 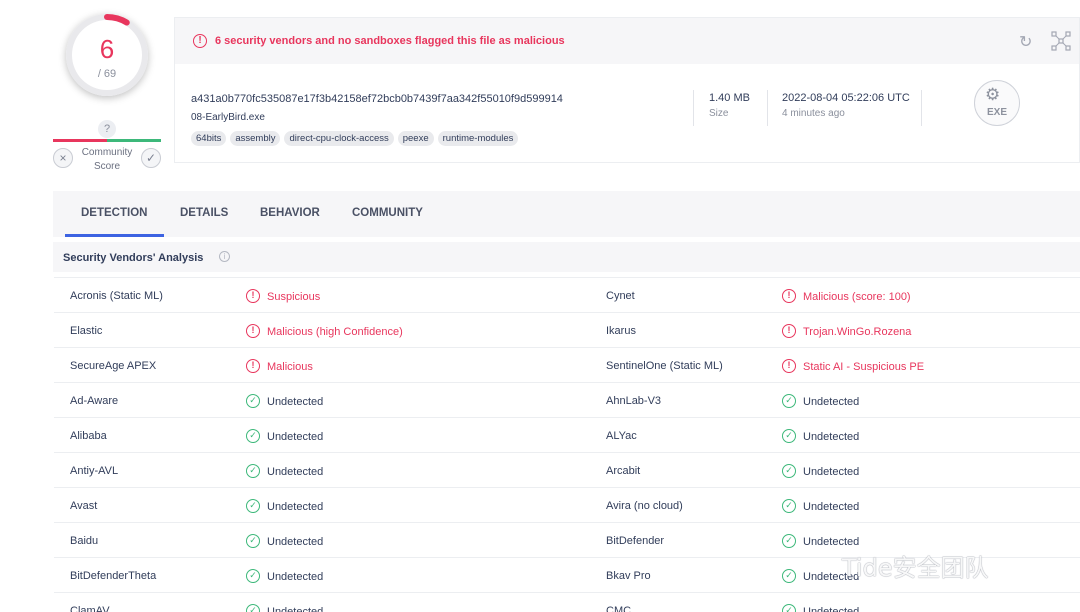 I want to click on vendor-name: Elastic, so click(x=86, y=331).